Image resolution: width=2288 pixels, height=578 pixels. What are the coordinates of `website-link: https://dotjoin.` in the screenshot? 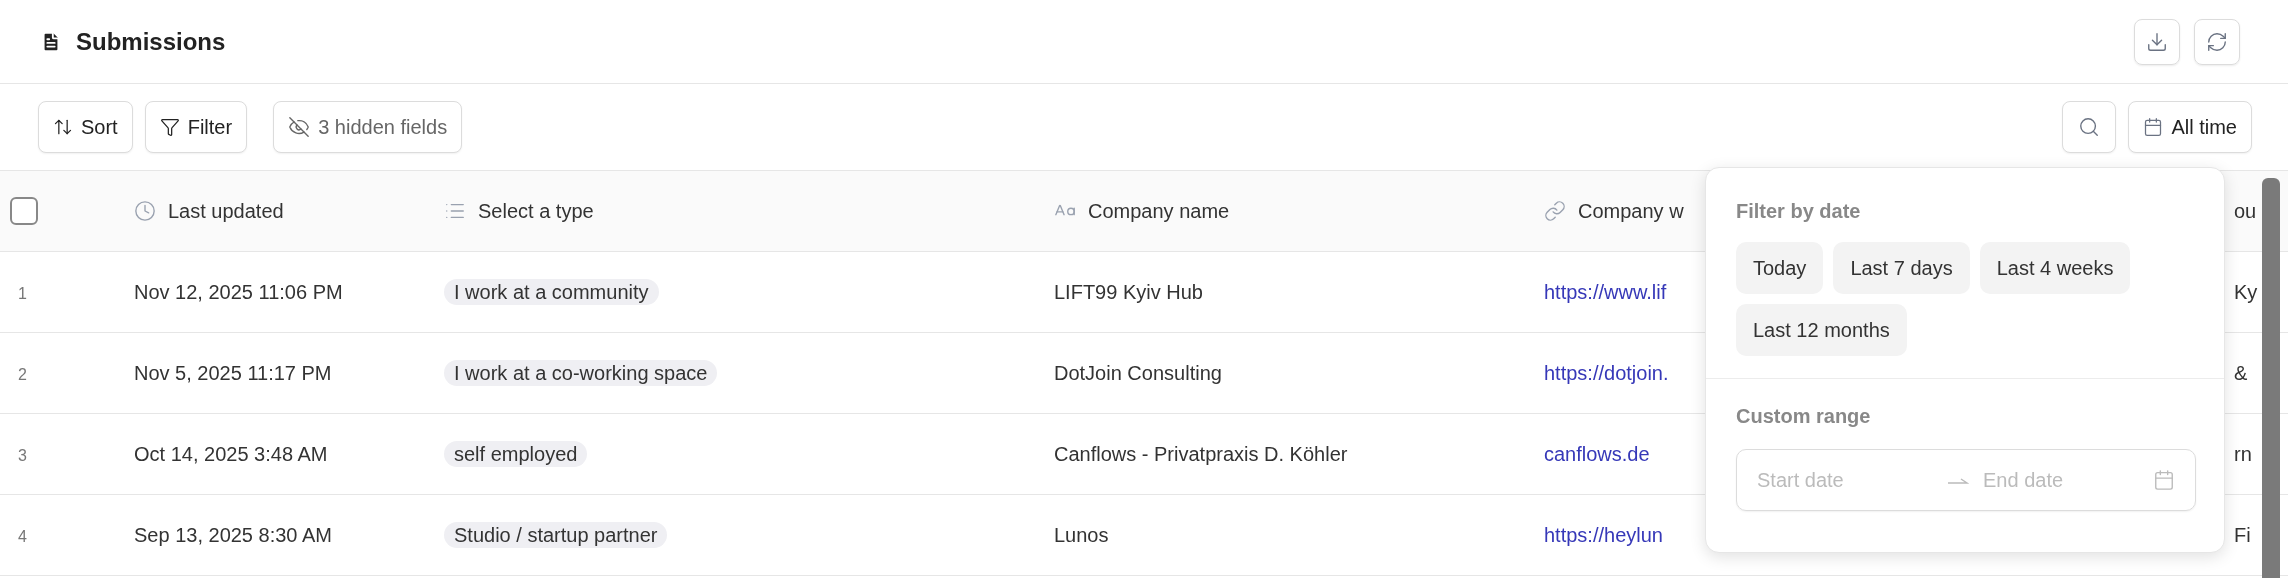 It's located at (1606, 373).